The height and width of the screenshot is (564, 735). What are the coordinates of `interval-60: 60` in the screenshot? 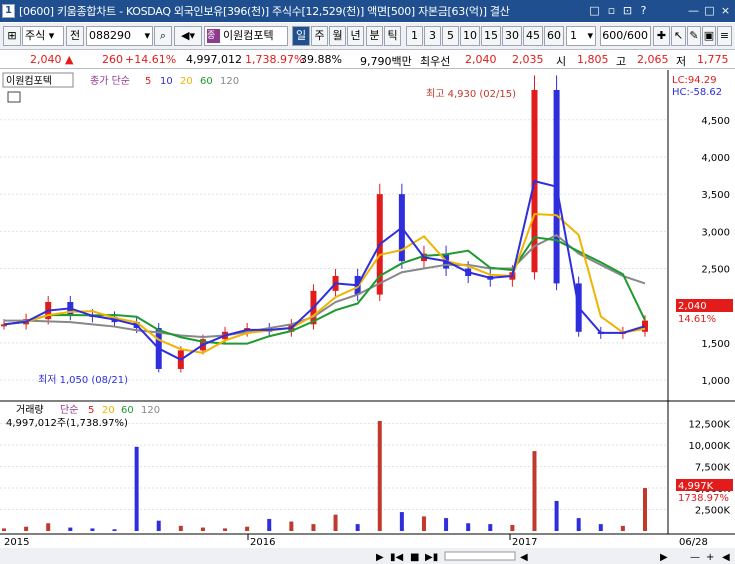 It's located at (554, 36).